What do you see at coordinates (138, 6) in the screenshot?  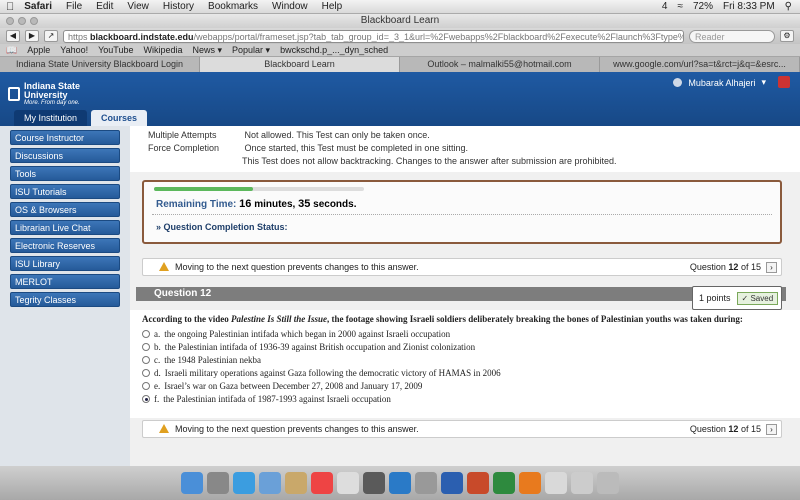 I see `menu-view: View` at bounding box center [138, 6].